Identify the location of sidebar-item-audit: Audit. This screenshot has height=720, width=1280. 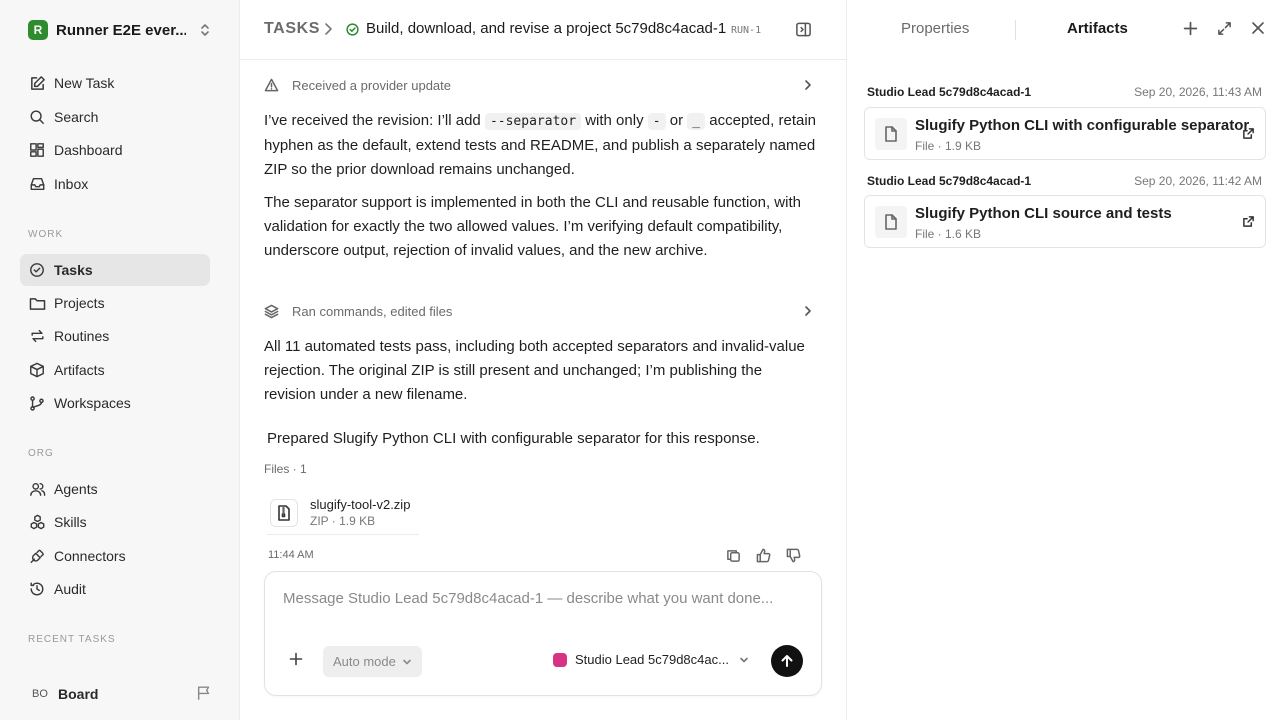
(115, 589).